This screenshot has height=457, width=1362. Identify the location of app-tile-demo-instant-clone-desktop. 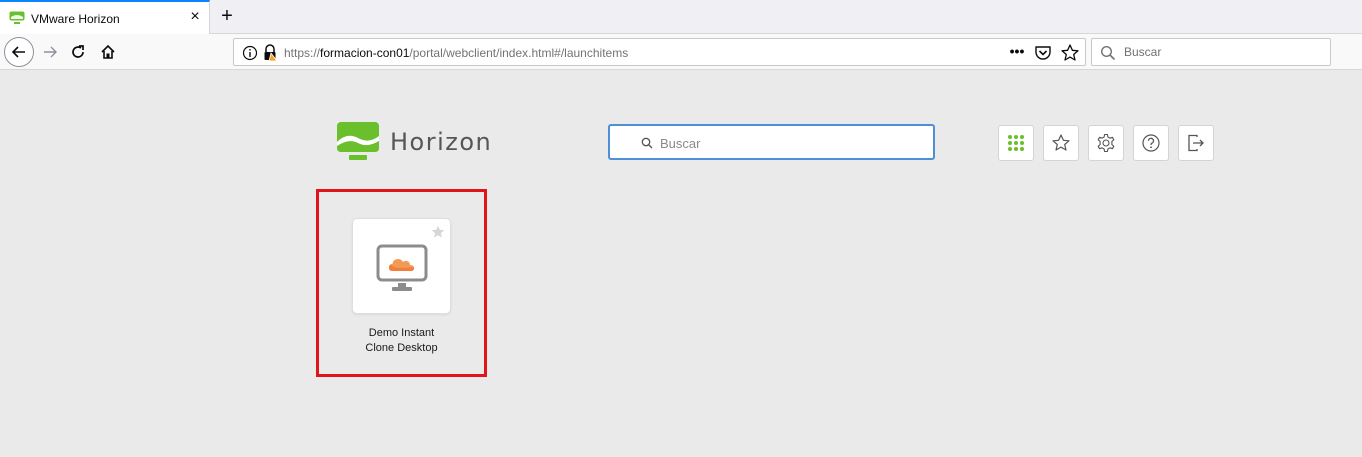
(401, 266).